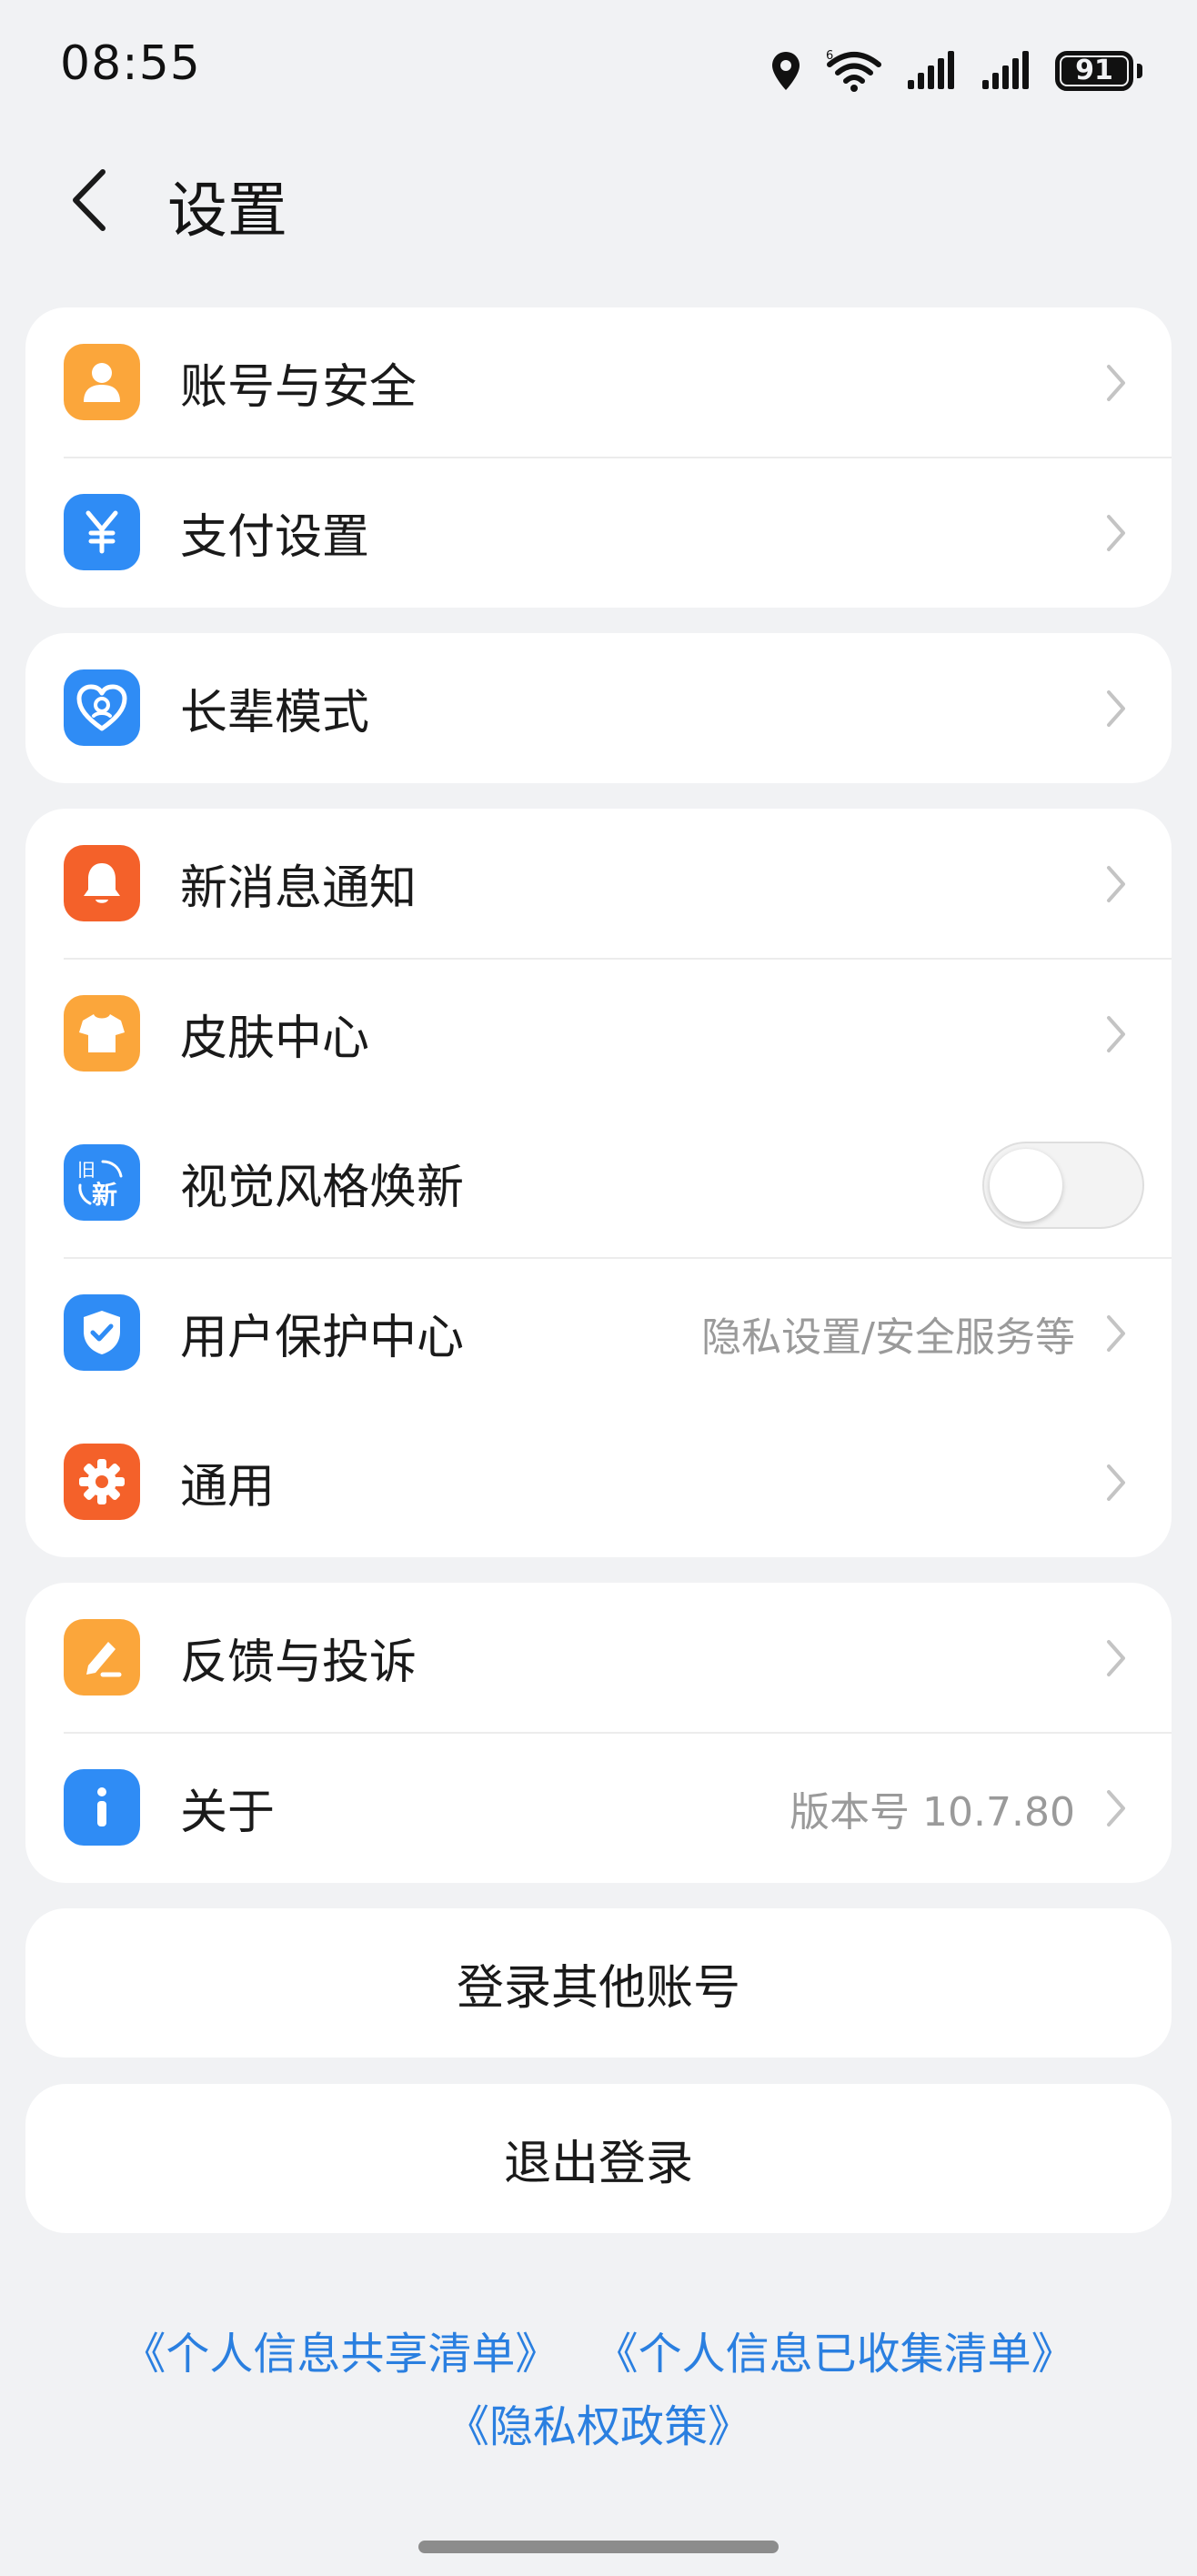 Image resolution: width=1197 pixels, height=2576 pixels. What do you see at coordinates (1063, 1185) in the screenshot?
I see `visual-style-toggle` at bounding box center [1063, 1185].